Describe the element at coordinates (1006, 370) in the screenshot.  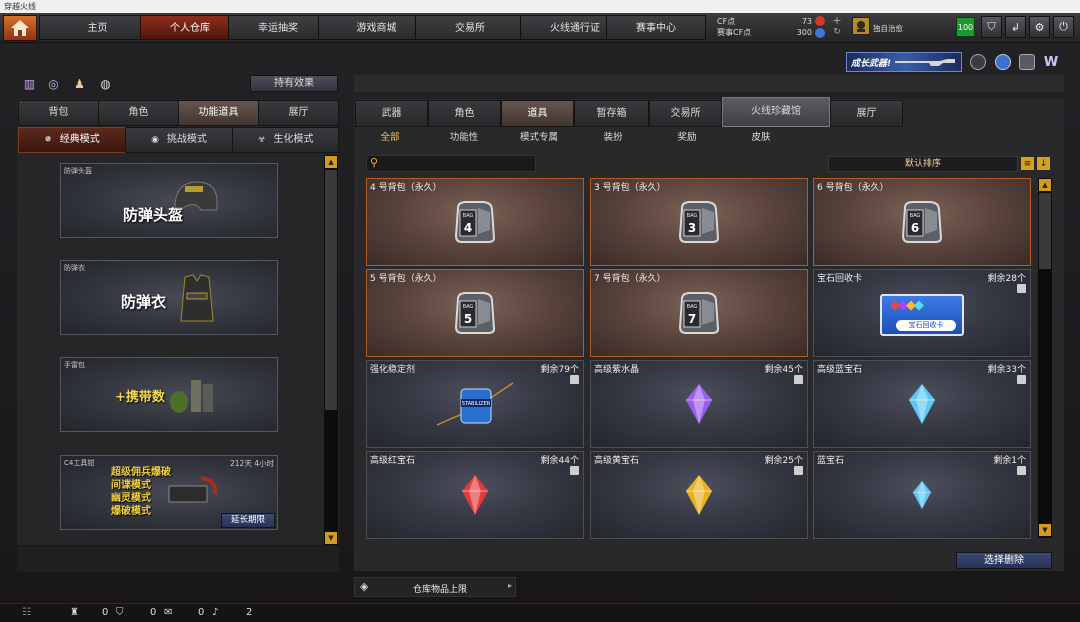
I see `item-remaining: 剩余33个` at that location.